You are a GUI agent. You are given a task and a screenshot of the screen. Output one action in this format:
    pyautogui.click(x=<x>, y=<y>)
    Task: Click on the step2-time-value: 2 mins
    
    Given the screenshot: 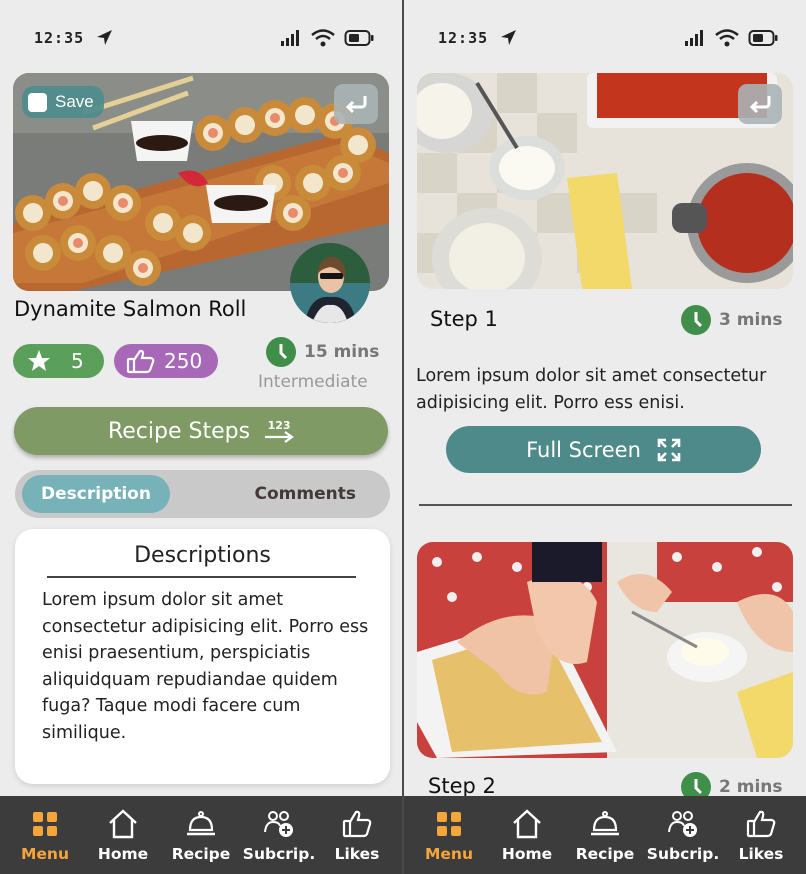 What is the action you would take?
    pyautogui.click(x=751, y=787)
    